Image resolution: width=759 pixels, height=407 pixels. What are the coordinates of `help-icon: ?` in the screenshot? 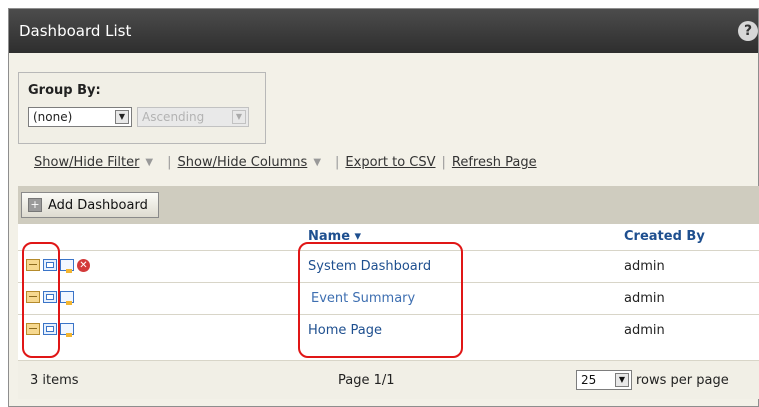 It's located at (748, 31).